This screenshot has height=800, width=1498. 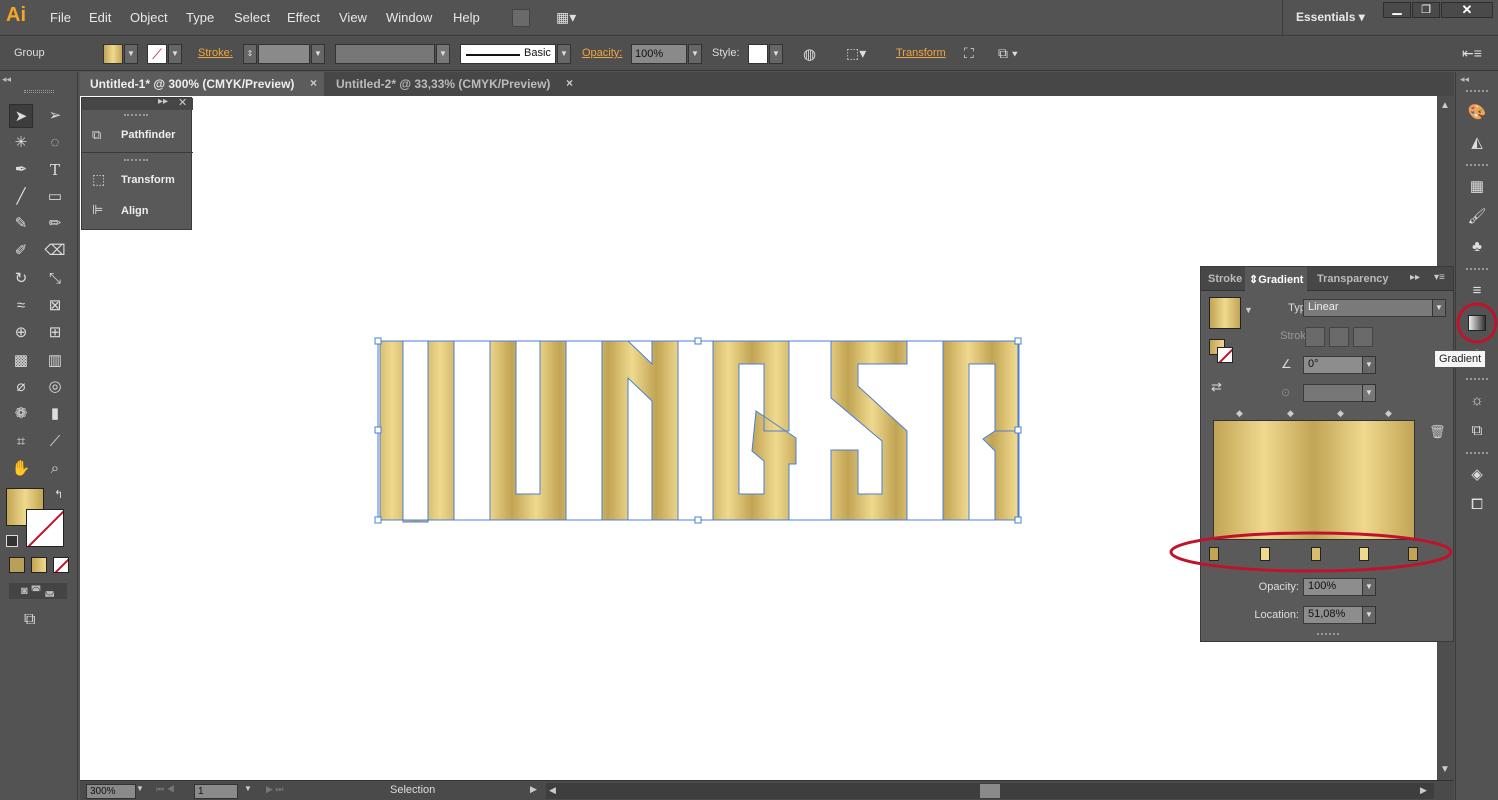 I want to click on isolate-group-icon: ⛶, so click(x=969, y=53).